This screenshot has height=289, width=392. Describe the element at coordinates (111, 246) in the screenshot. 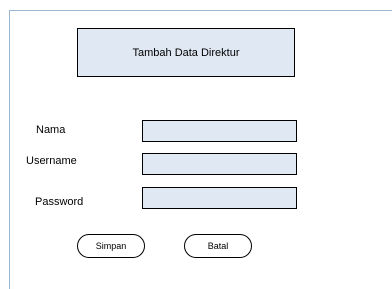

I see `simpan-button: Simpan` at that location.